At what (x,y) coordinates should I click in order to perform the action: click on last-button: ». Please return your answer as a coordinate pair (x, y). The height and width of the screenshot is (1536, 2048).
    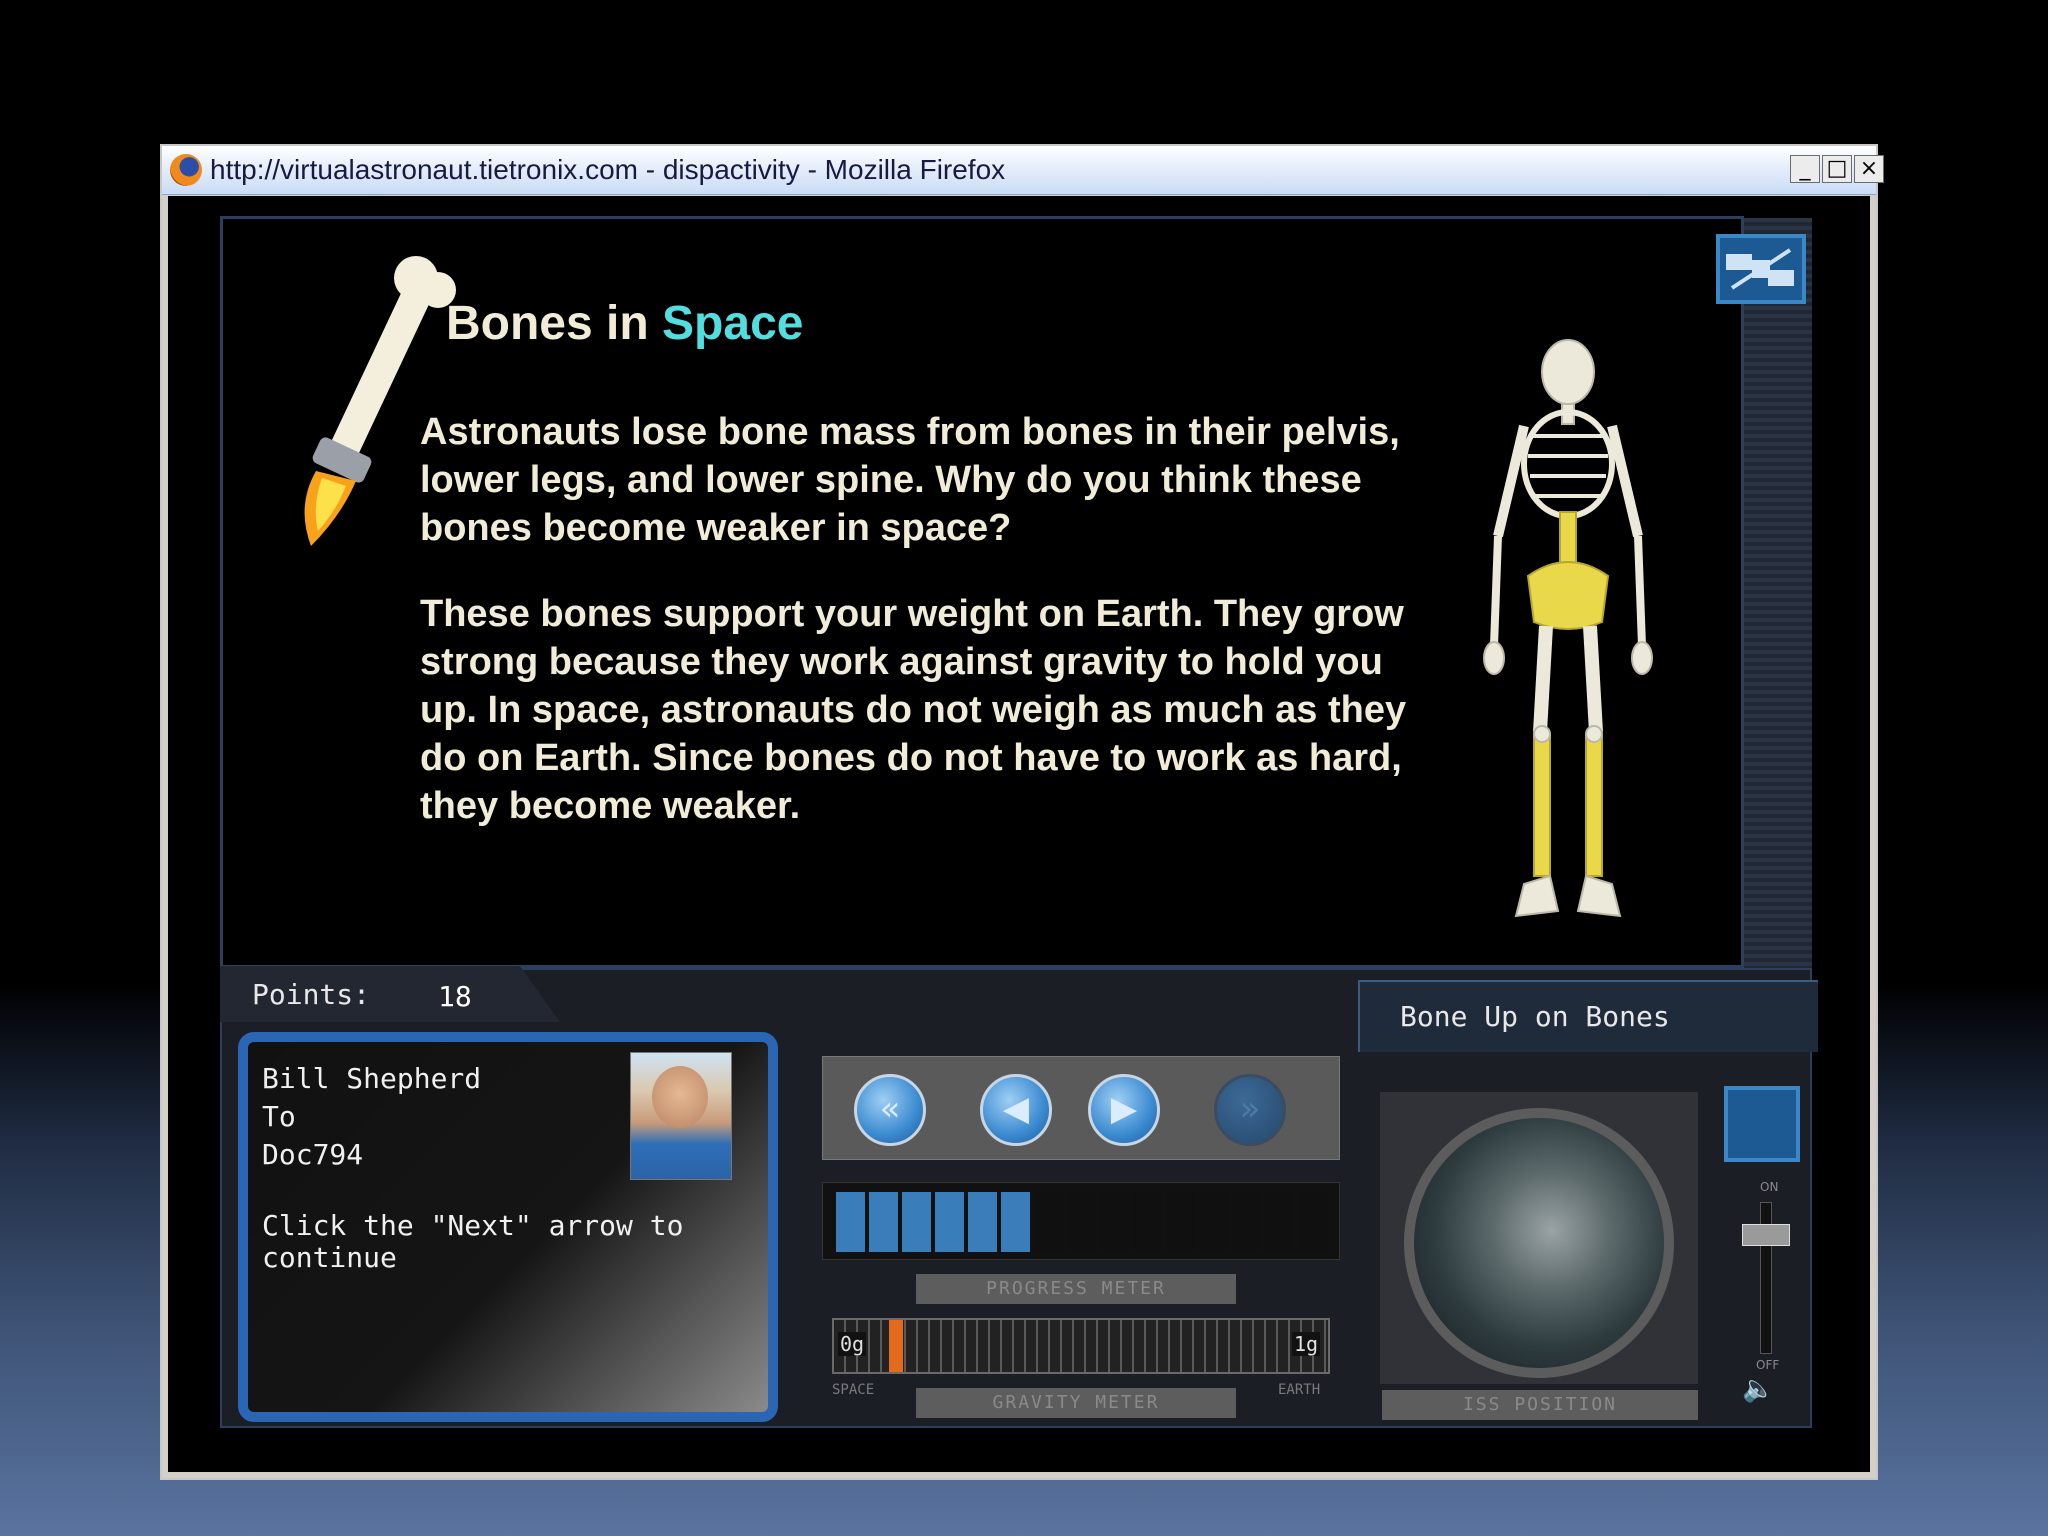
    Looking at the image, I should click on (1250, 1110).